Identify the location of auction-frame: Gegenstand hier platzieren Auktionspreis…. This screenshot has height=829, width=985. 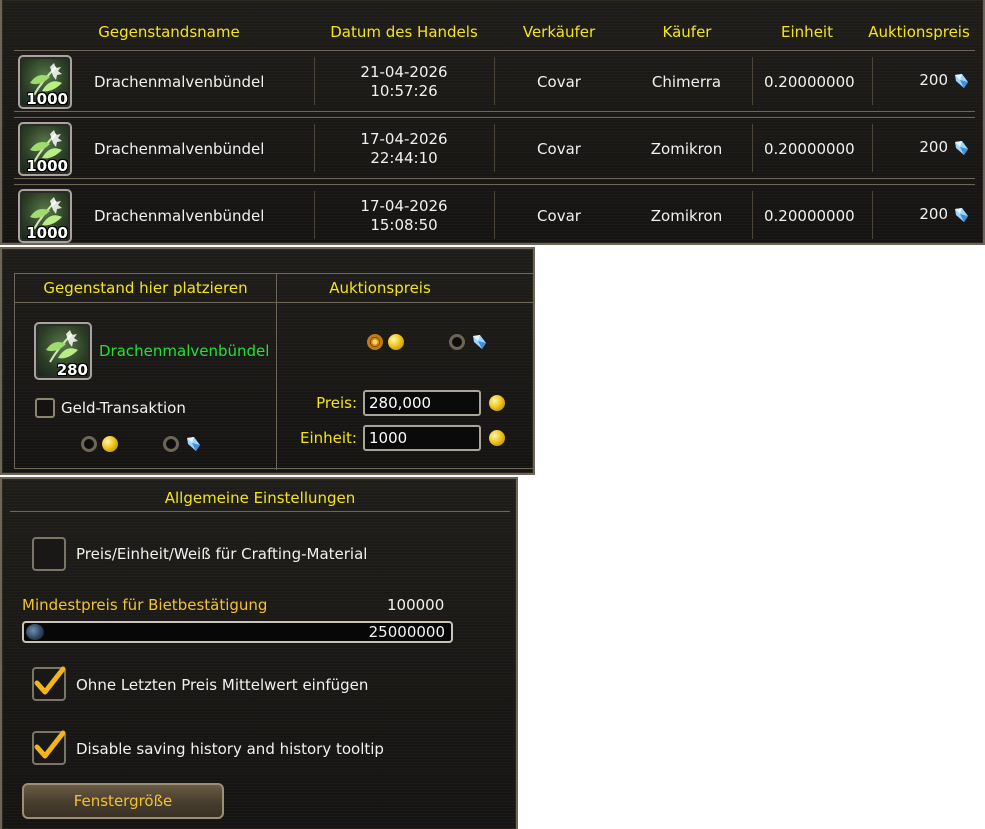
(273, 371).